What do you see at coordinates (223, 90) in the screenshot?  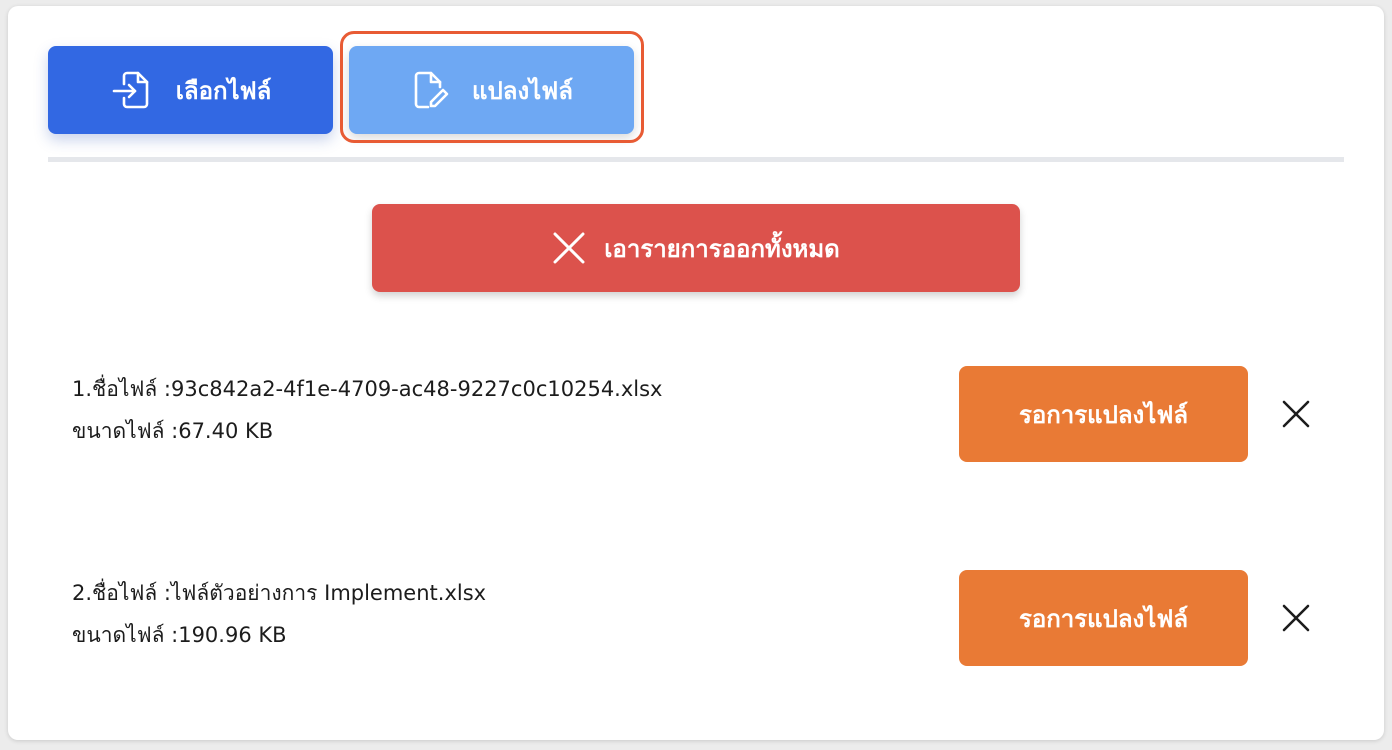 I see `select-file-label: เลือกไฟล์` at bounding box center [223, 90].